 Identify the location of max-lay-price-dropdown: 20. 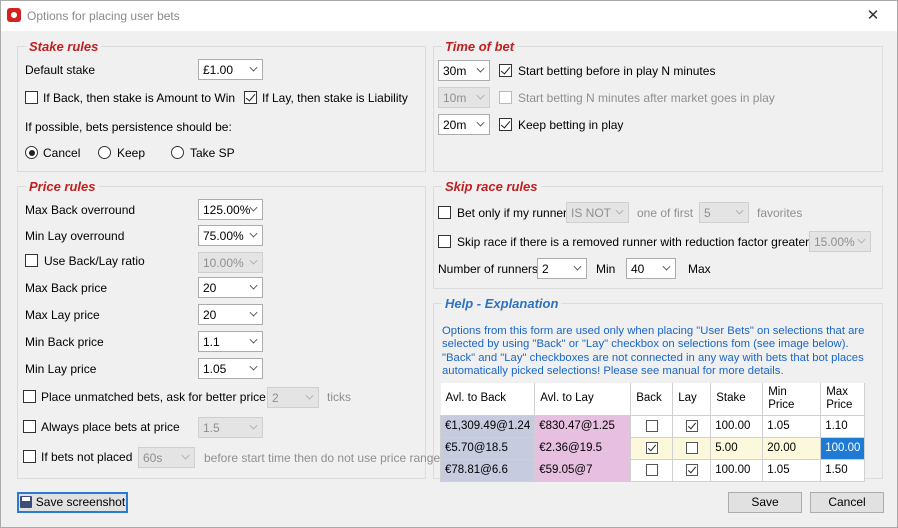
(230, 314).